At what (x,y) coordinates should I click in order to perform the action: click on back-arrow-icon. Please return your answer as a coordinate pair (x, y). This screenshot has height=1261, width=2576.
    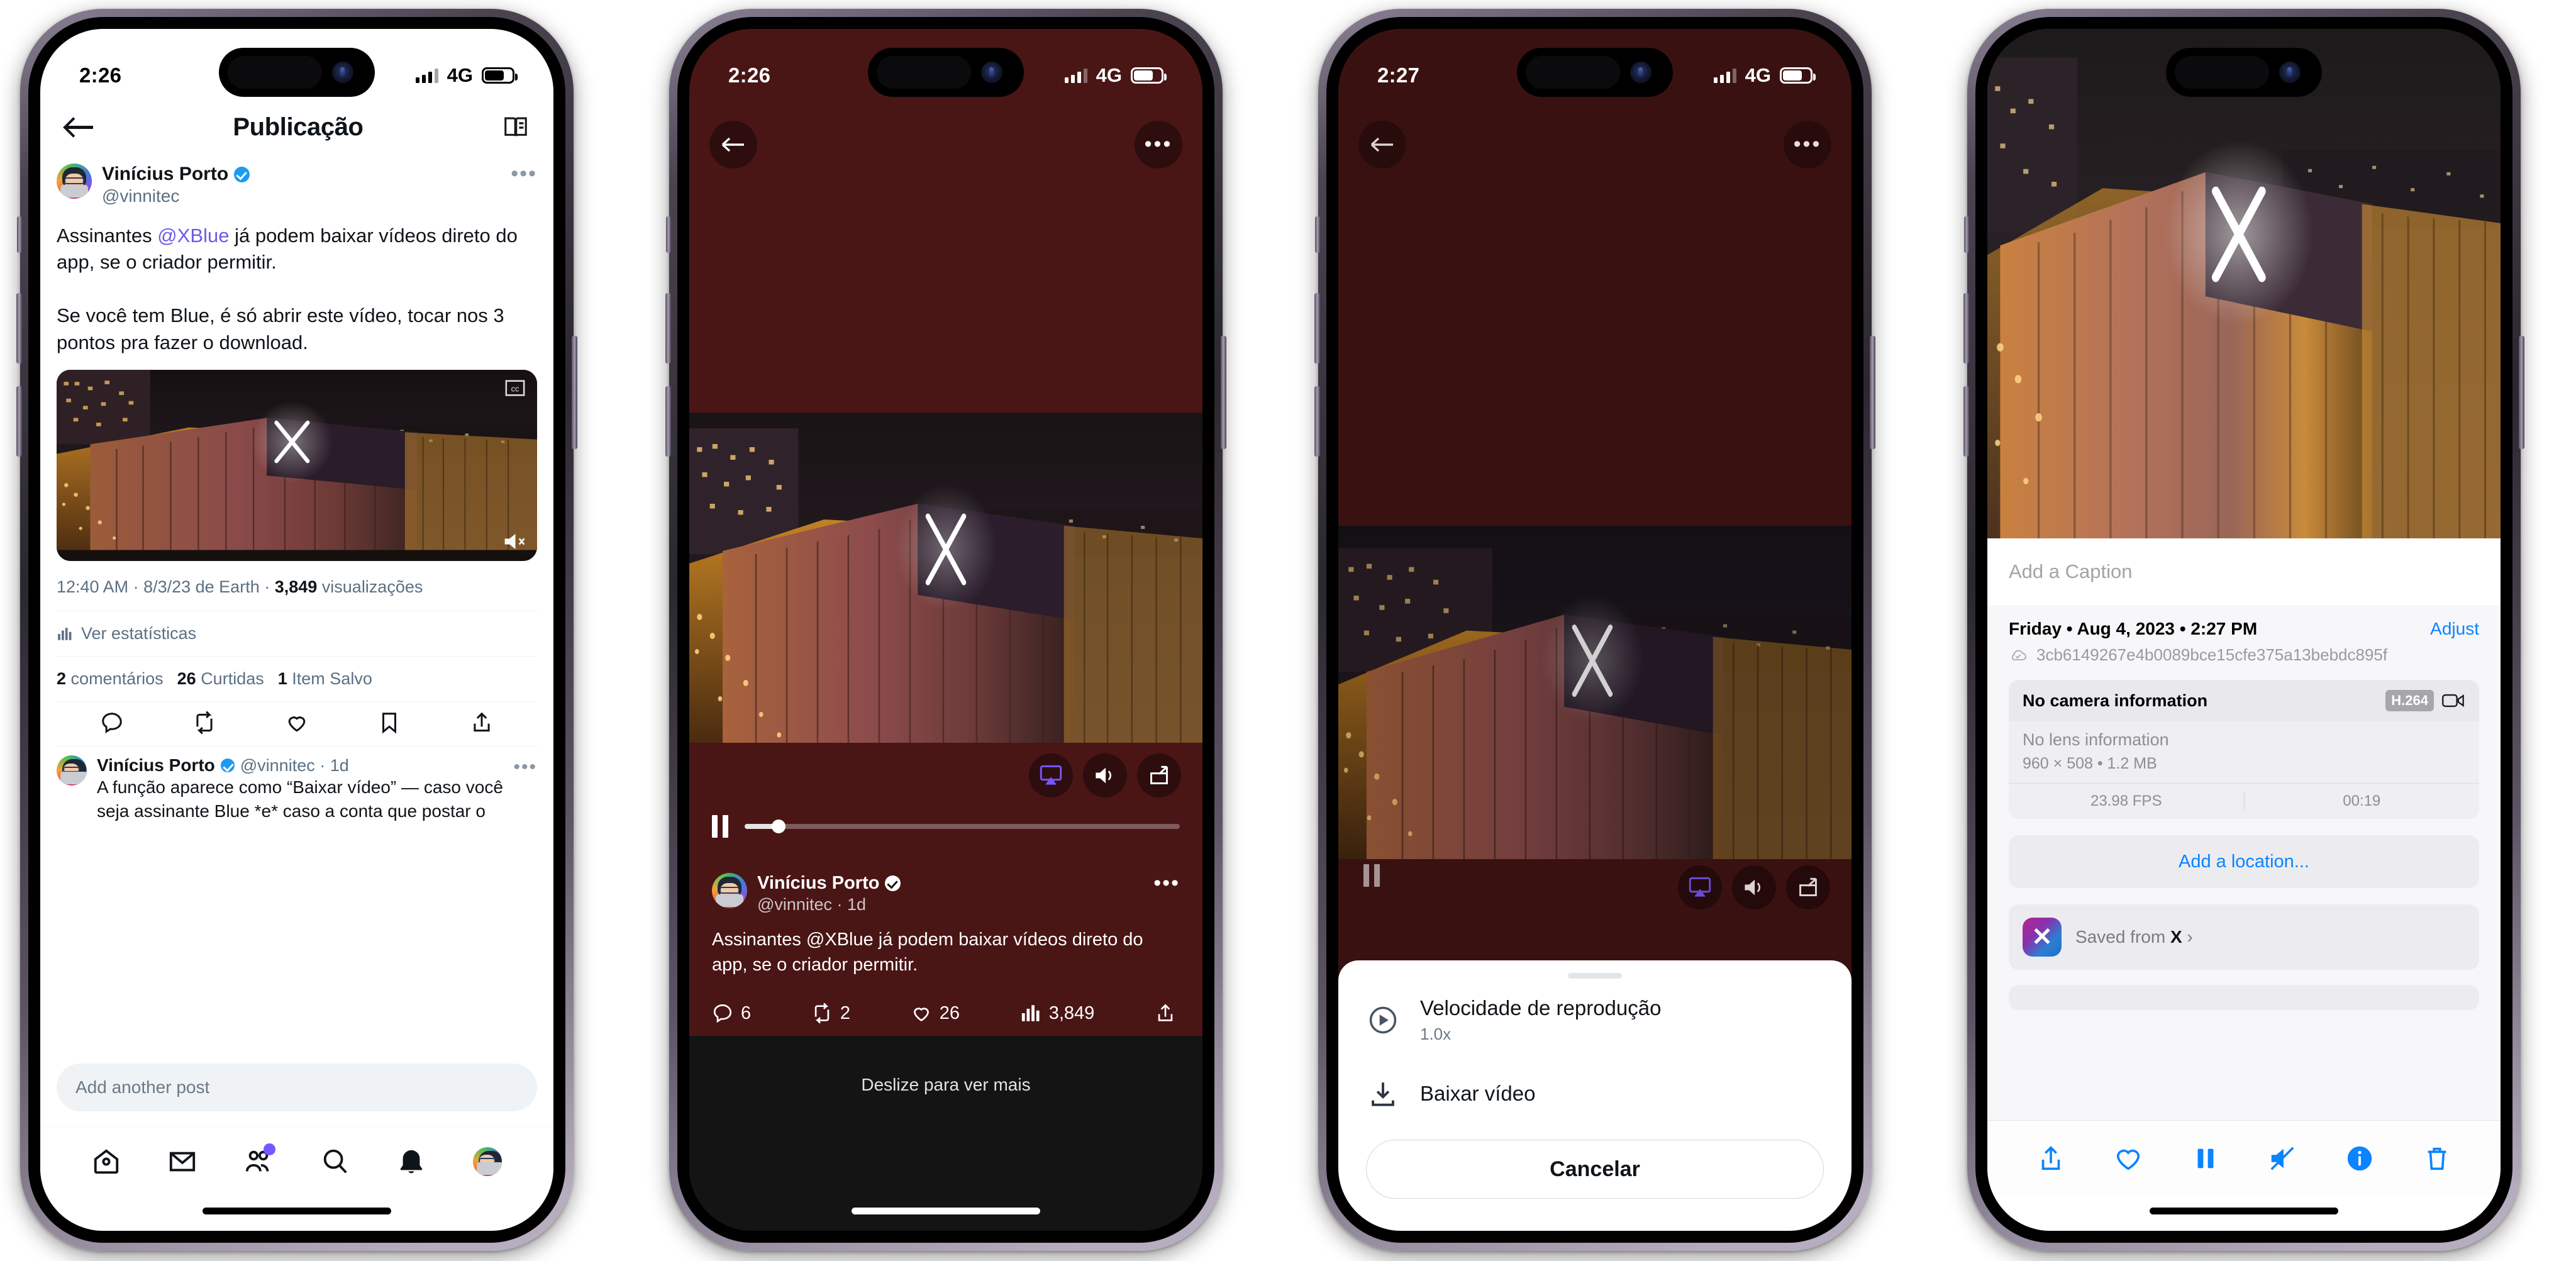
    Looking at the image, I should click on (79, 127).